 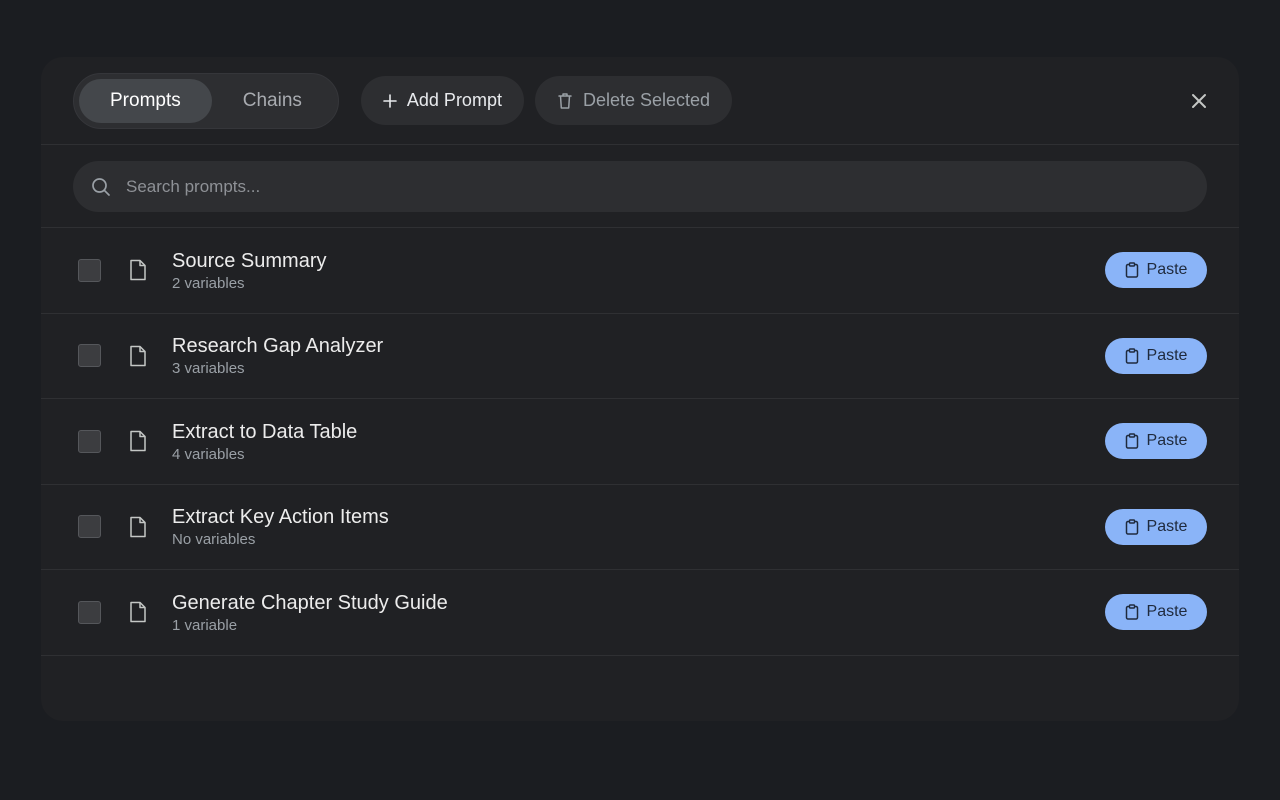 I want to click on search-bar, so click(x=640, y=186).